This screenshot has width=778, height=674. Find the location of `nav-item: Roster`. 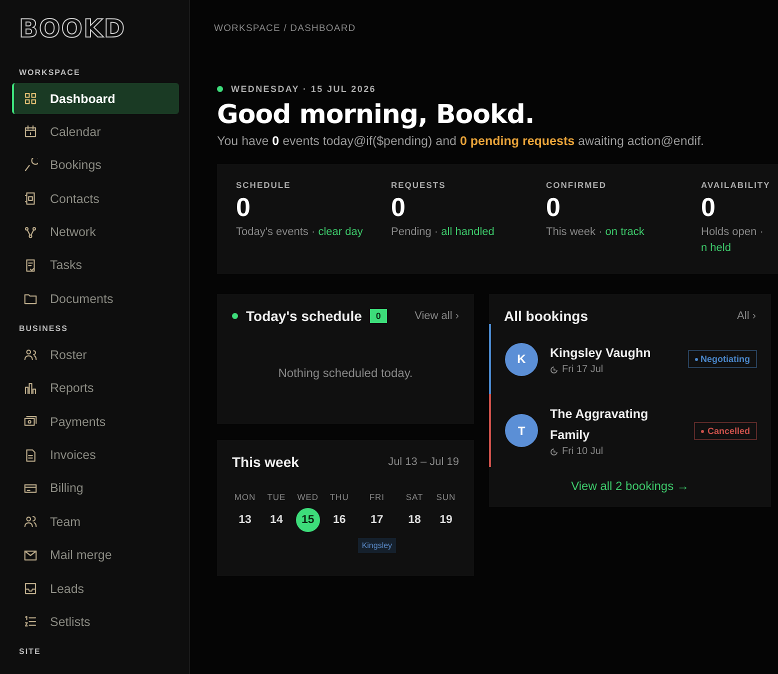

nav-item: Roster is located at coordinates (95, 354).